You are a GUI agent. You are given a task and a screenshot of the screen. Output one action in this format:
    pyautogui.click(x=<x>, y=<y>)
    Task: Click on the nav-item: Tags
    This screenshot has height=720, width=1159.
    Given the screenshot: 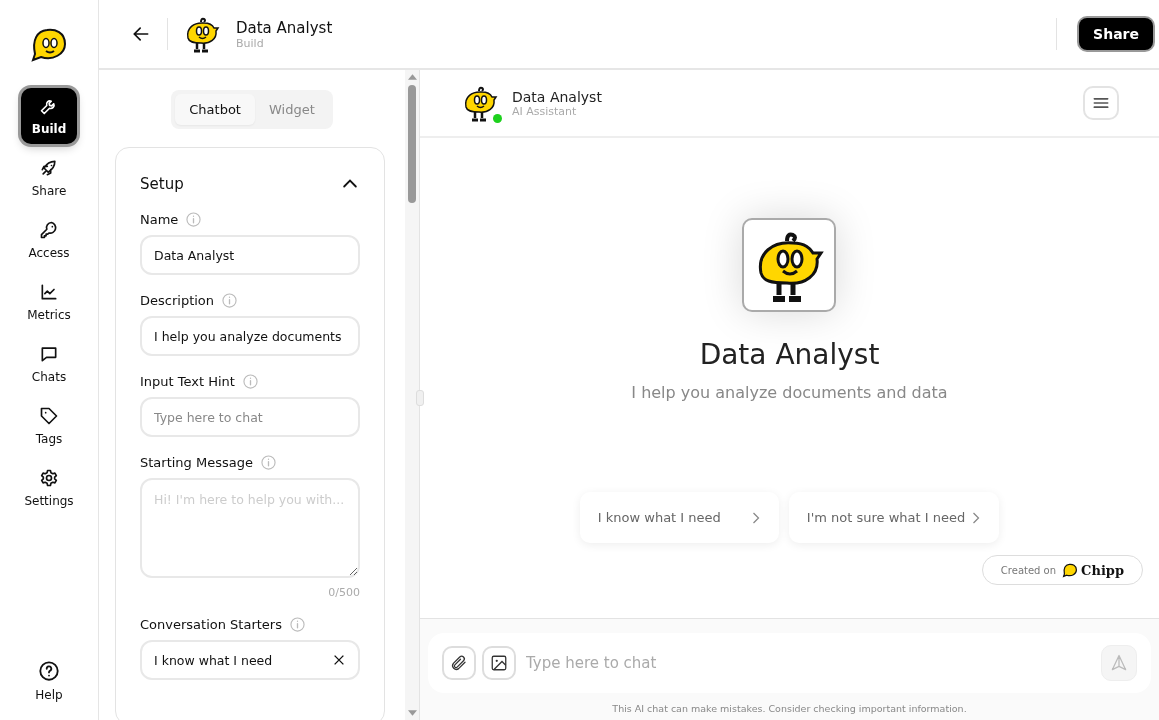 What is the action you would take?
    pyautogui.click(x=49, y=426)
    